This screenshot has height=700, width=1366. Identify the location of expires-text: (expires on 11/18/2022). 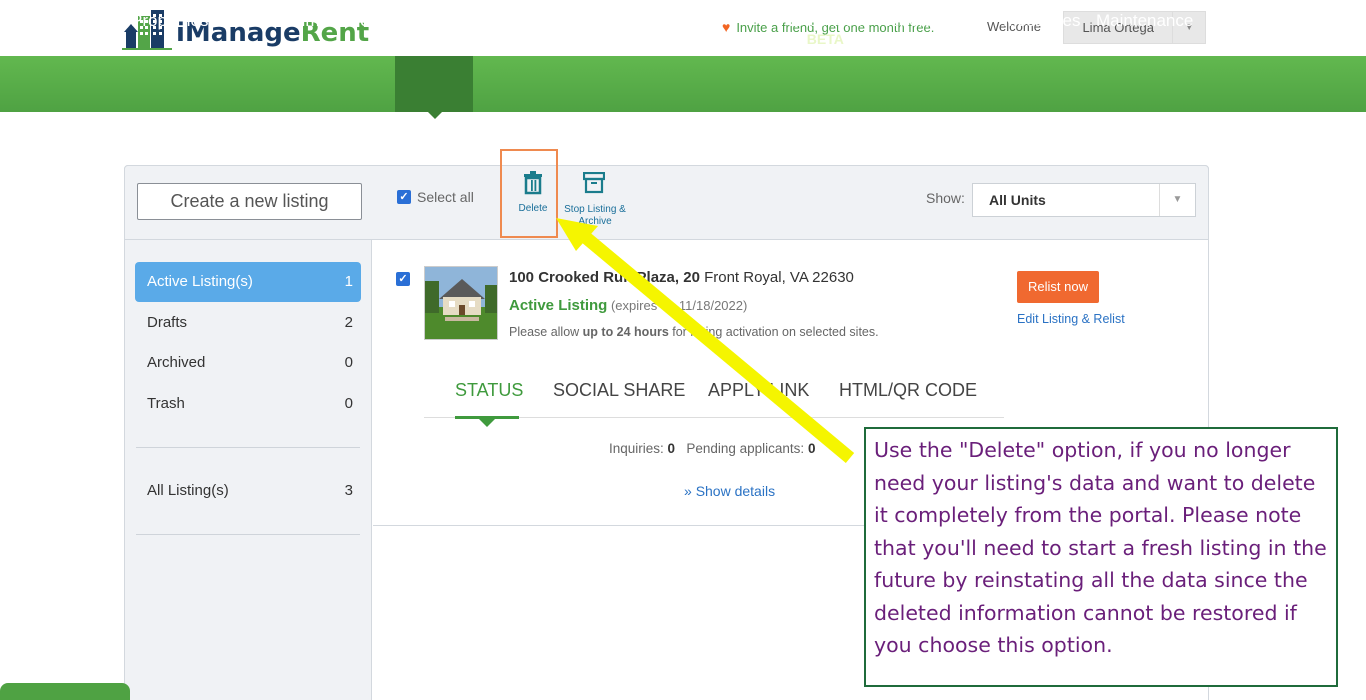
(677, 305).